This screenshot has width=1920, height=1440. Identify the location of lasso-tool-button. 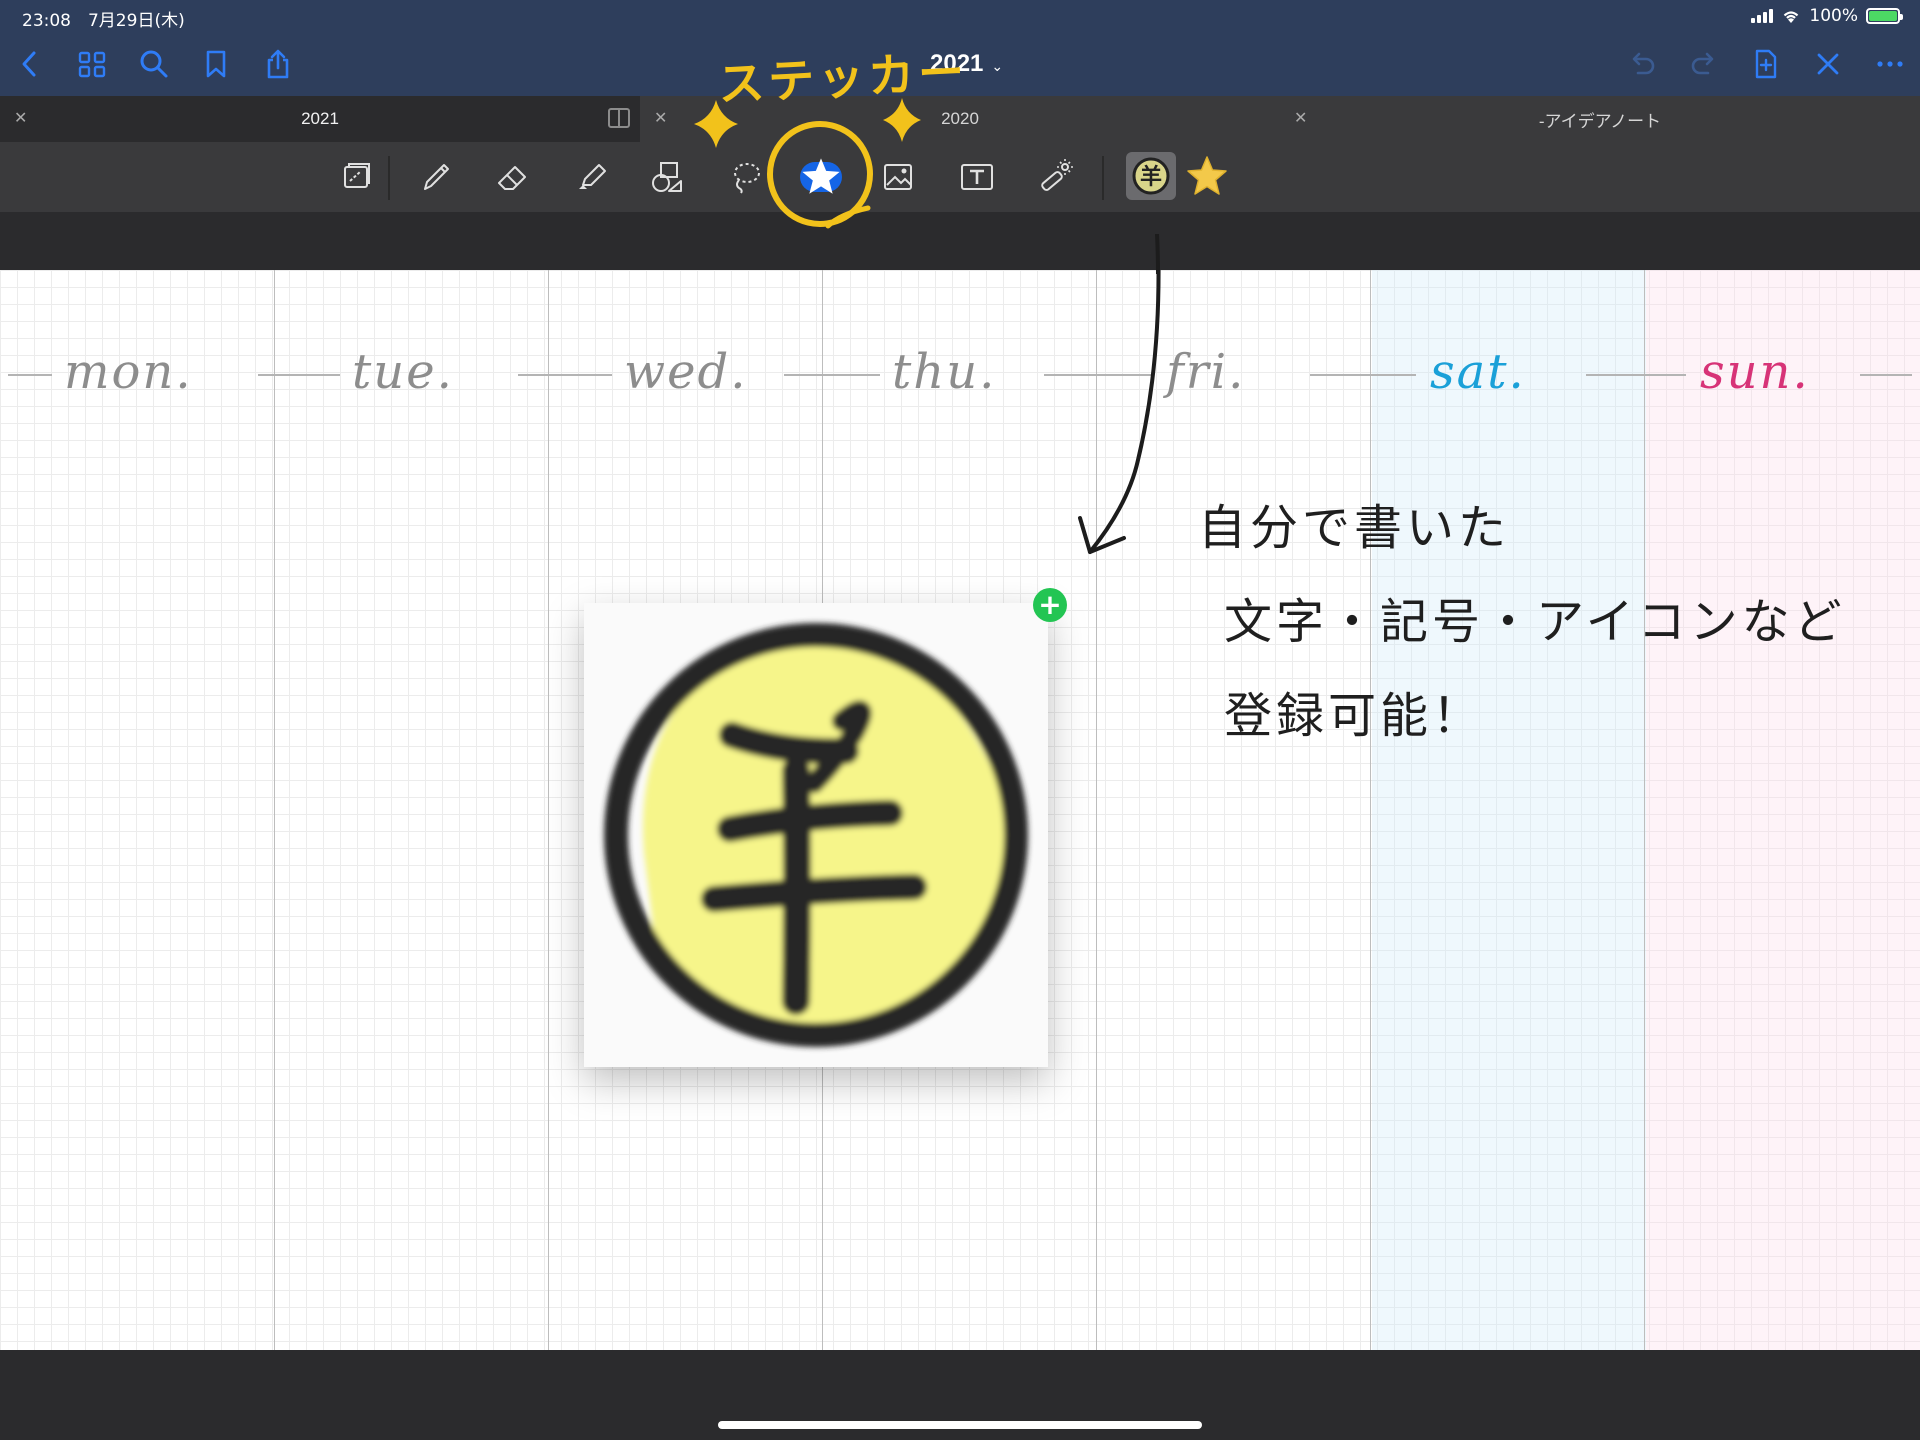
(745, 177).